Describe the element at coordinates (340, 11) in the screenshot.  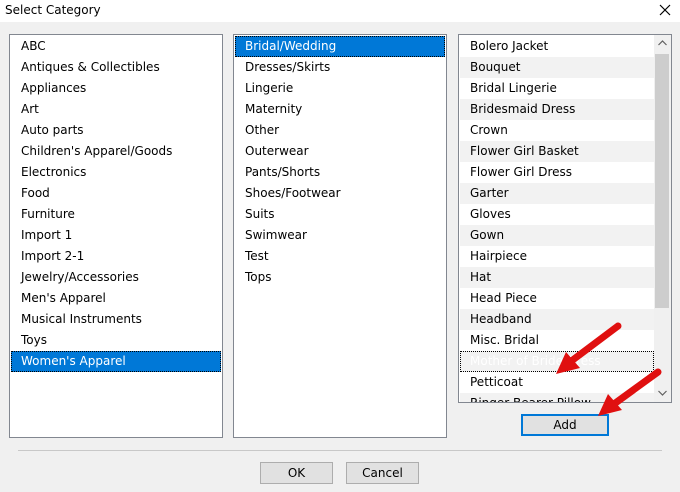
I see `title-bar: Select Category` at that location.